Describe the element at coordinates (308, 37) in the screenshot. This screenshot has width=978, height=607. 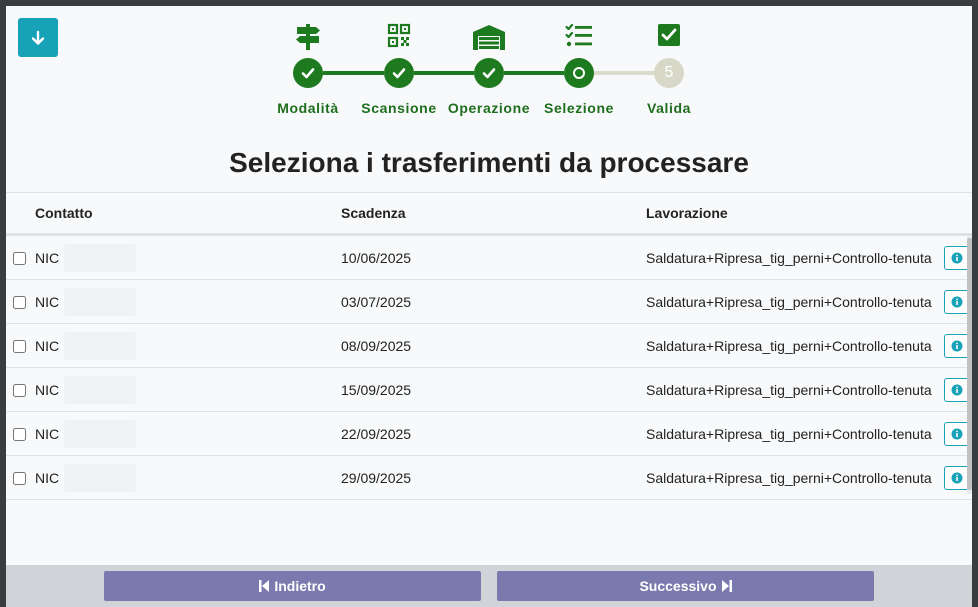
I see `signpost-icon` at that location.